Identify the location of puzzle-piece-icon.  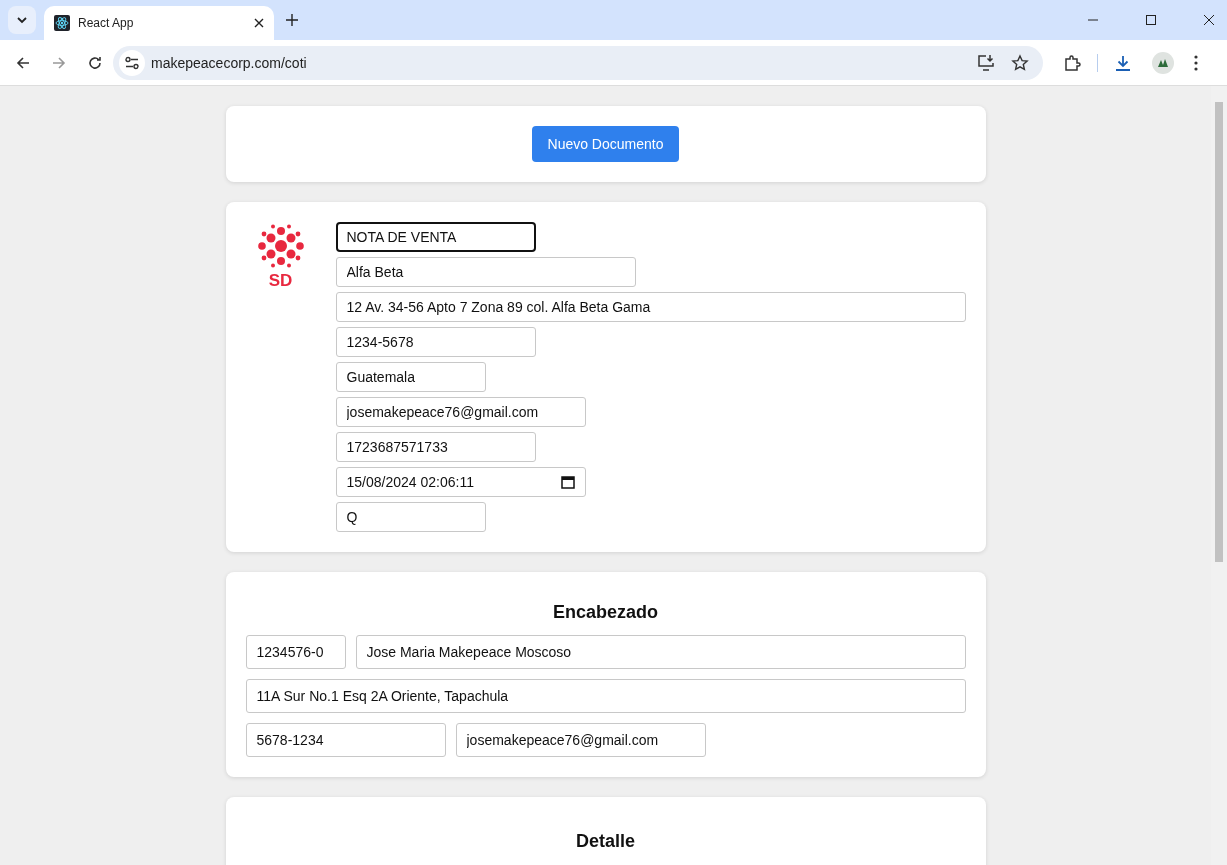
(1072, 62).